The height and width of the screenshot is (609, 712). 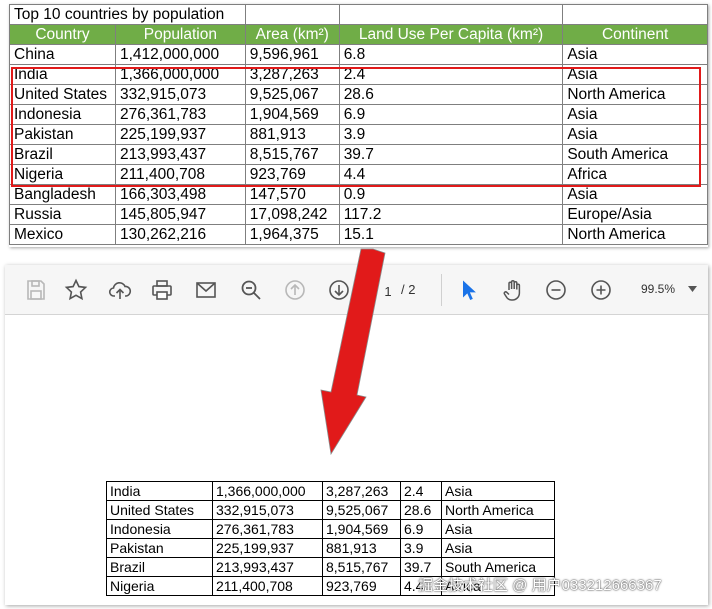 I want to click on next-page-button, so click(x=339, y=290).